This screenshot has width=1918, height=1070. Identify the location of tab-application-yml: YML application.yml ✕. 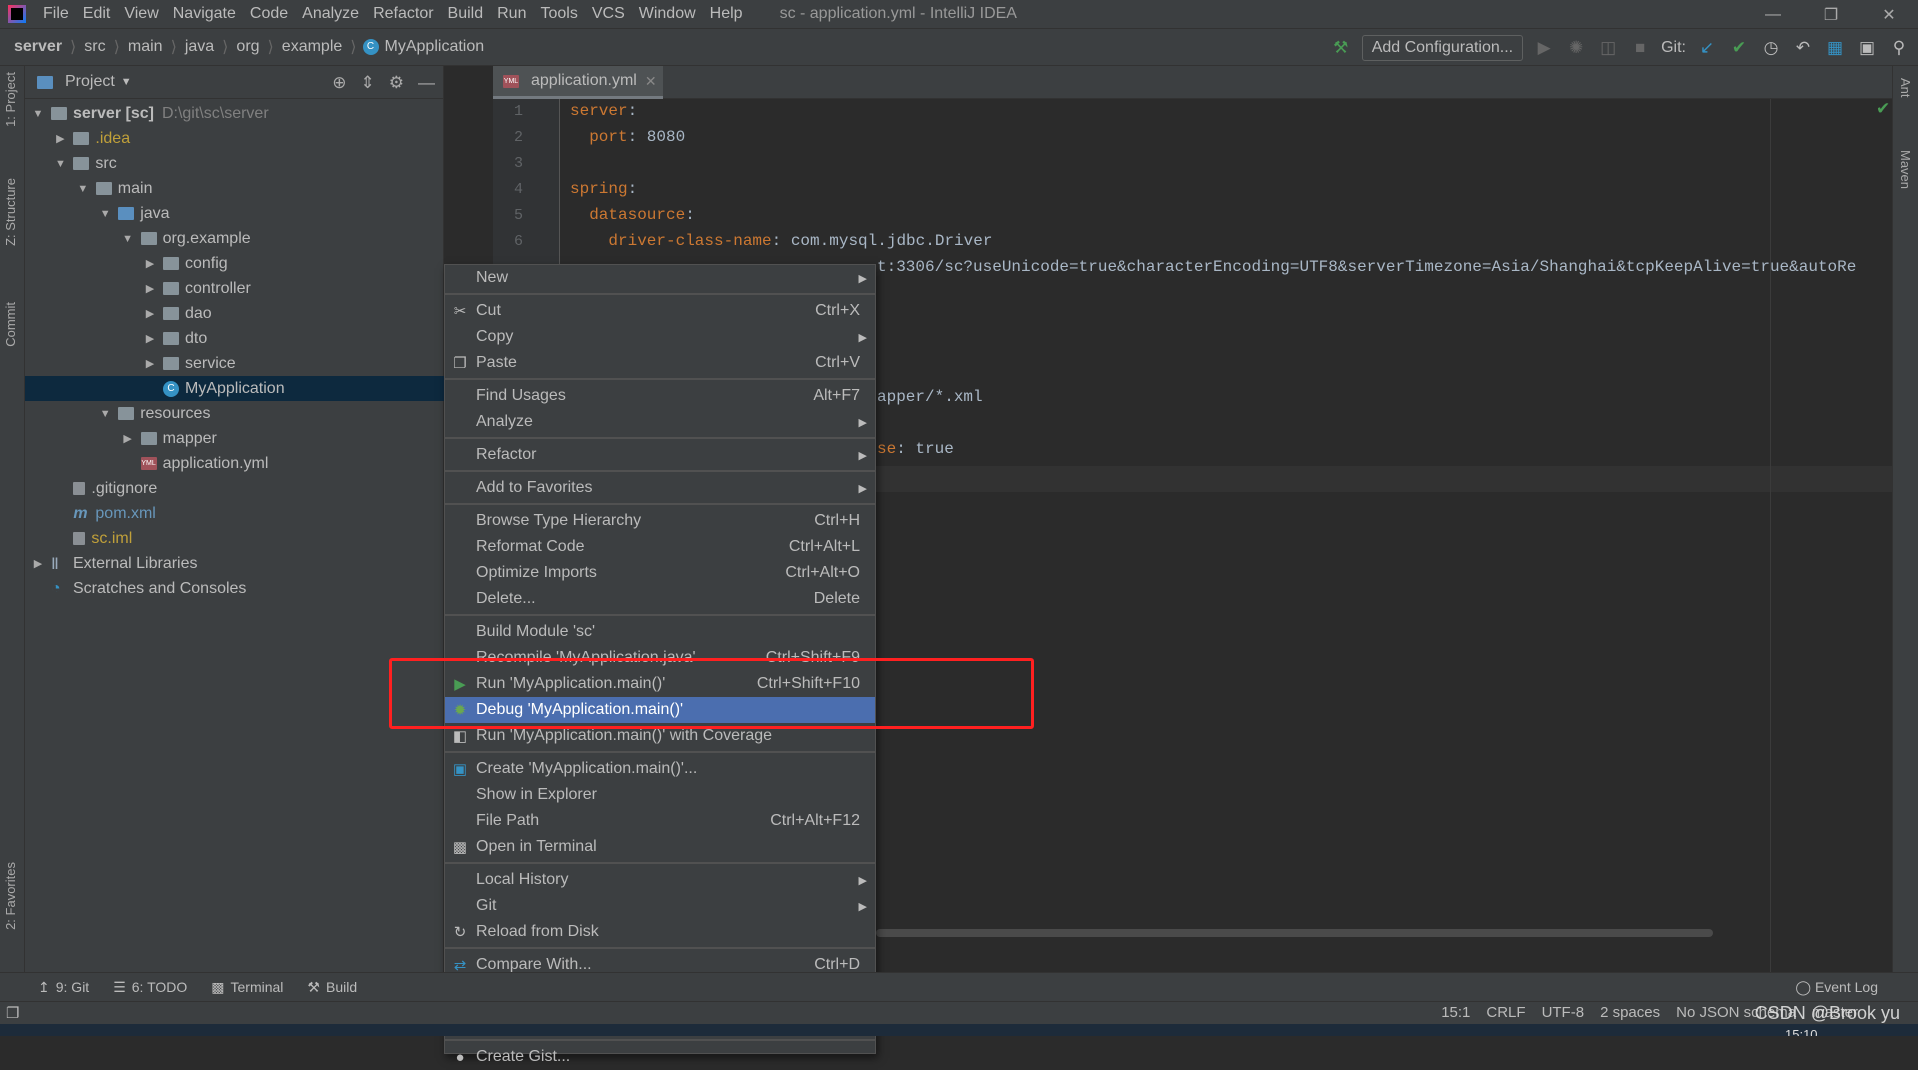
(578, 82).